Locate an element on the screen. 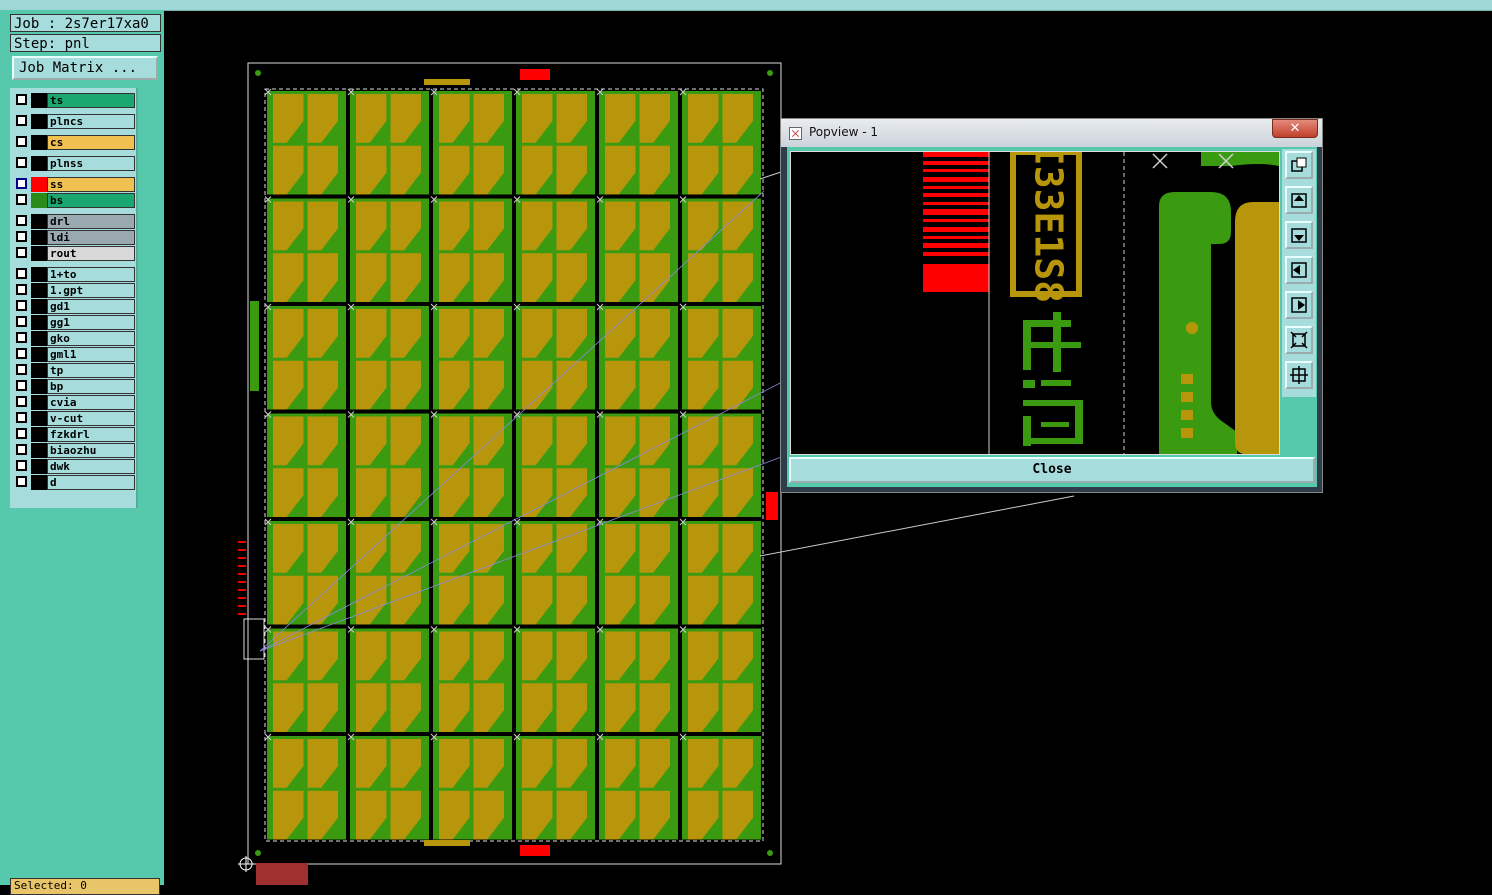 The image size is (1492, 895). layer-row-gko: gko is located at coordinates (74, 338).